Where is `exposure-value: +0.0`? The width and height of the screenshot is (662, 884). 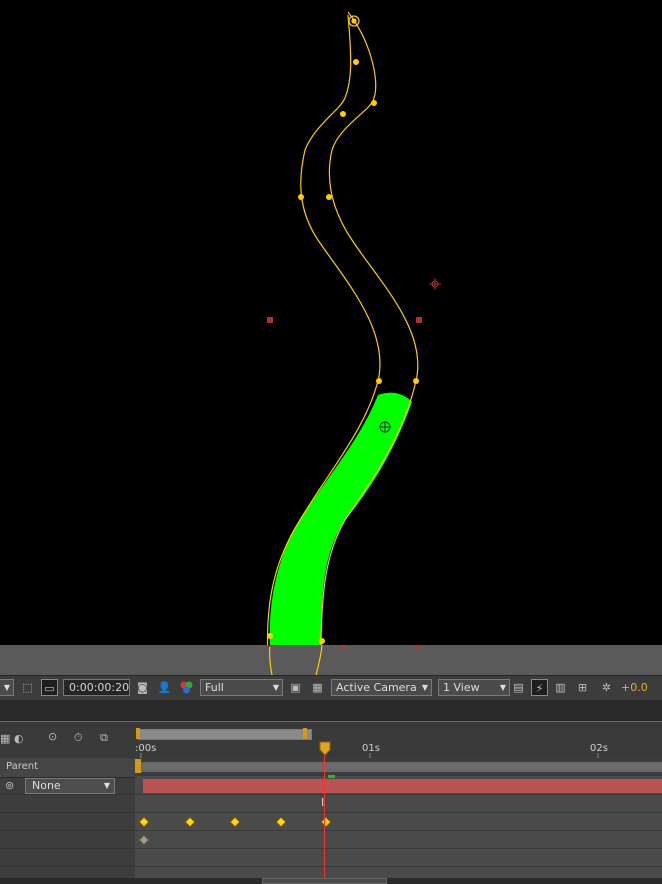 exposure-value: +0.0 is located at coordinates (641, 687).